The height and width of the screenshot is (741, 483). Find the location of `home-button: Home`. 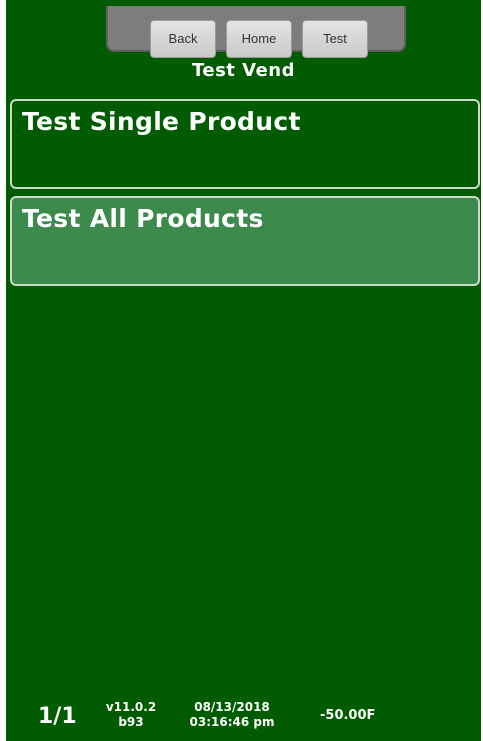

home-button: Home is located at coordinates (259, 39).